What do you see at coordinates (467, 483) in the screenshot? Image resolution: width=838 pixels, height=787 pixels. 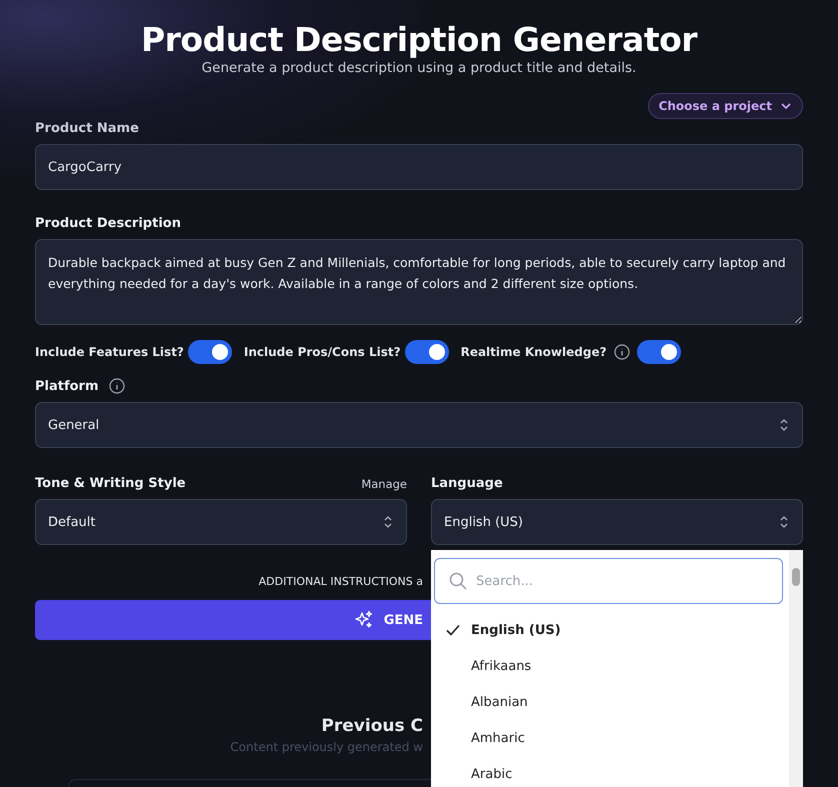 I see `field-label: Language` at bounding box center [467, 483].